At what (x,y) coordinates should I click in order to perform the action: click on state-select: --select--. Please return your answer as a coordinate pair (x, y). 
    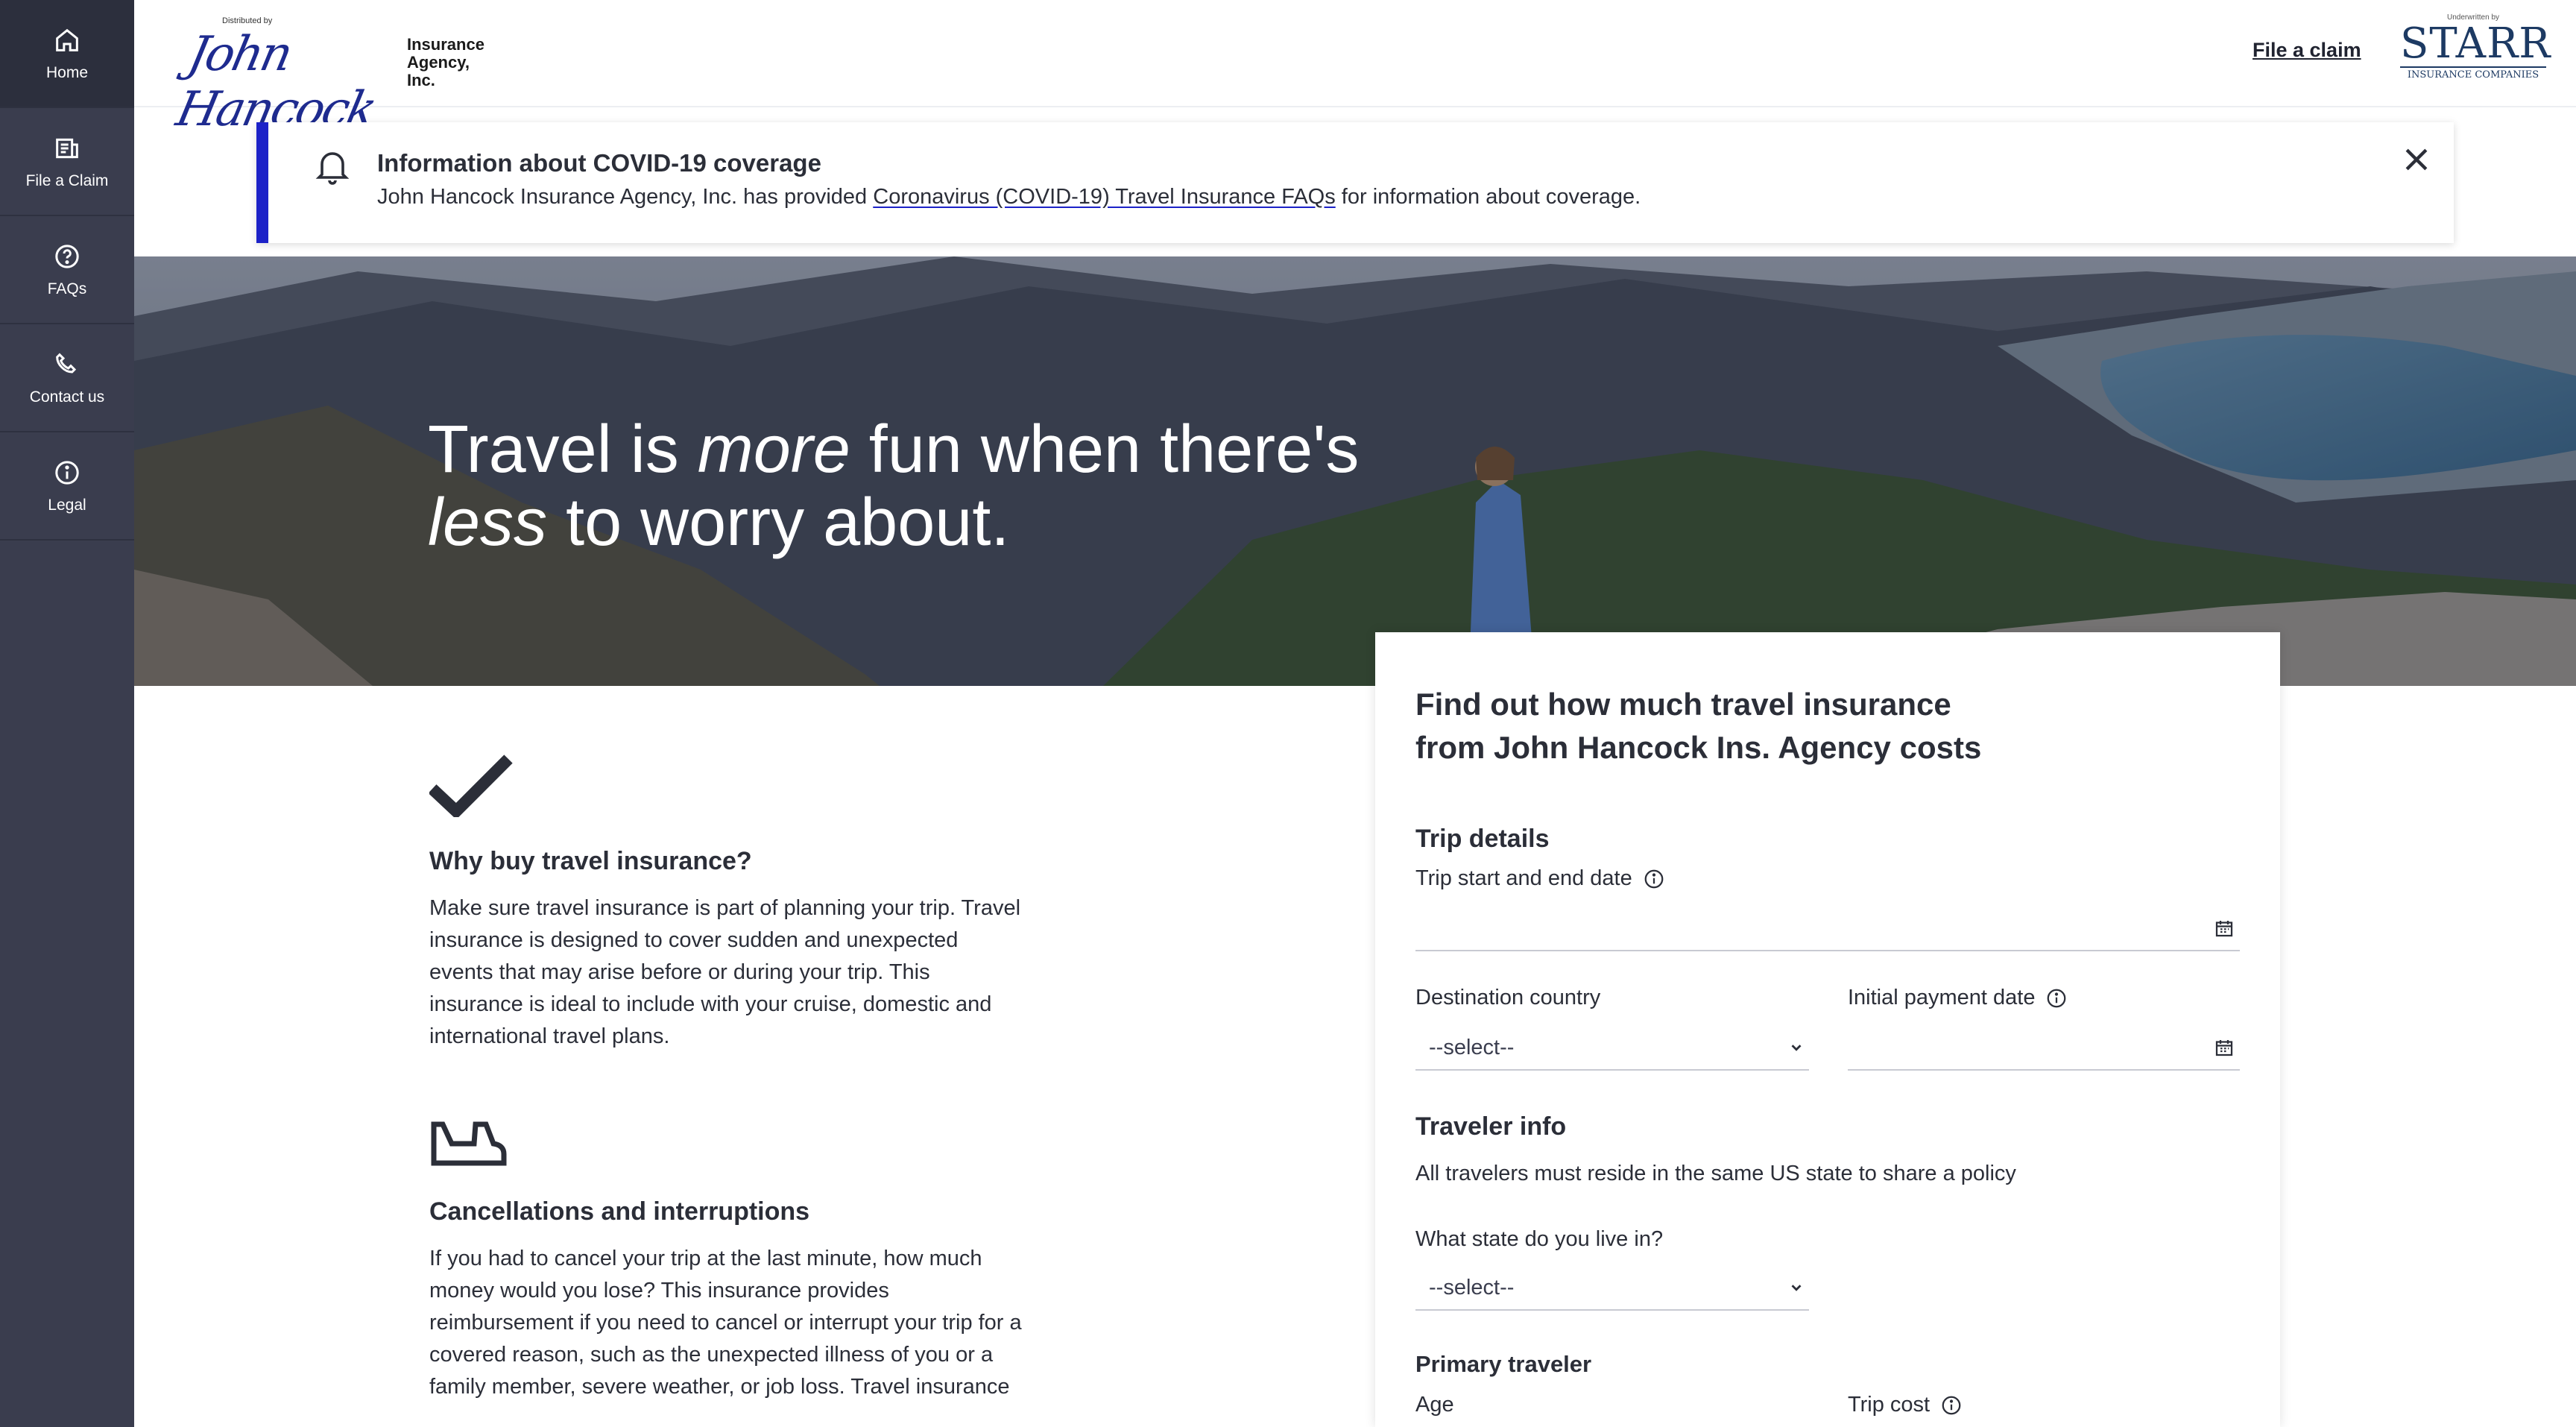
    Looking at the image, I should click on (1612, 1288).